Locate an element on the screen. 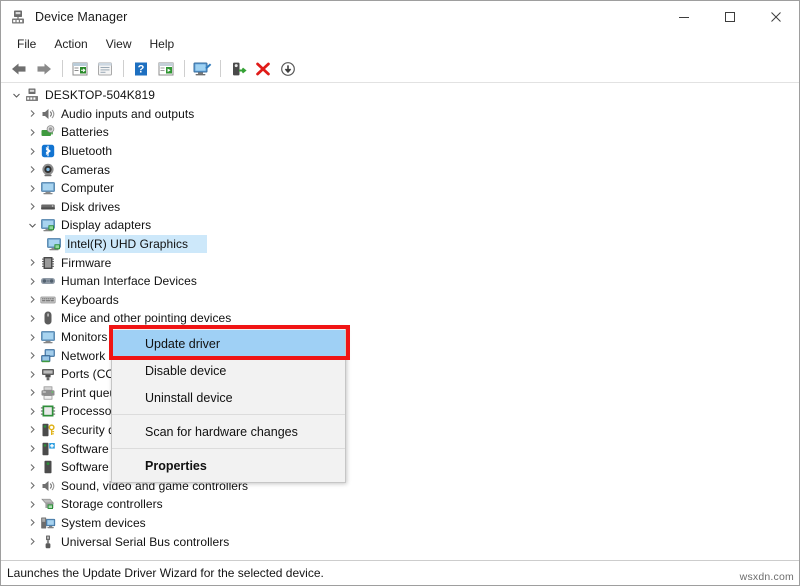  minimize-button is located at coordinates (684, 16).